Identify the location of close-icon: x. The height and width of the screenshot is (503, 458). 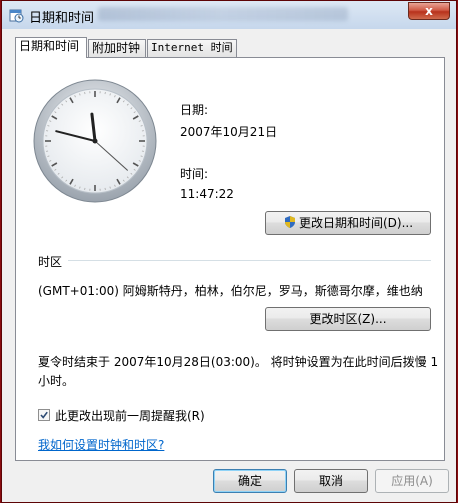
(429, 11).